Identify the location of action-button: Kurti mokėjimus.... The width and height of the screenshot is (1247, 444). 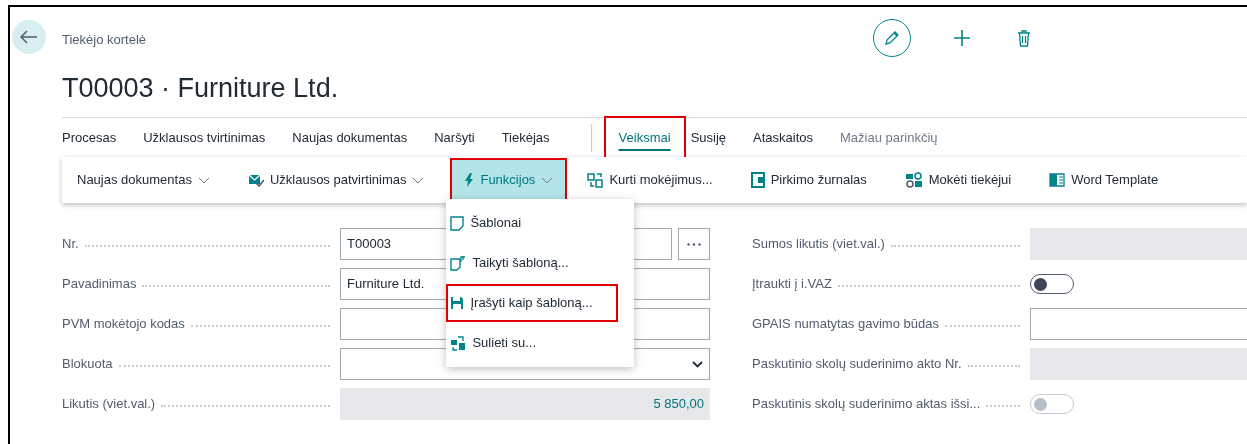
(650, 180).